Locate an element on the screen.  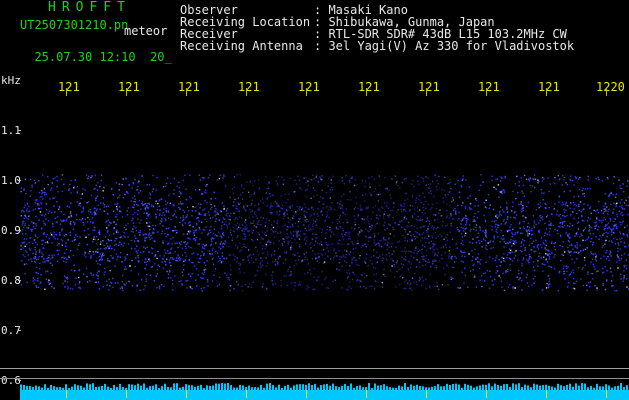
strip-base is located at coordinates (324, 395).